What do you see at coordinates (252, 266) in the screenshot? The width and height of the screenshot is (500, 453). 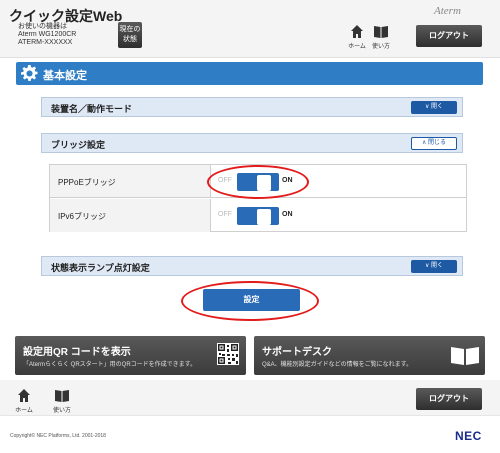 I see `status-lamp-panel-header: 状態表示ランプ点灯設定 ∨ 開く` at bounding box center [252, 266].